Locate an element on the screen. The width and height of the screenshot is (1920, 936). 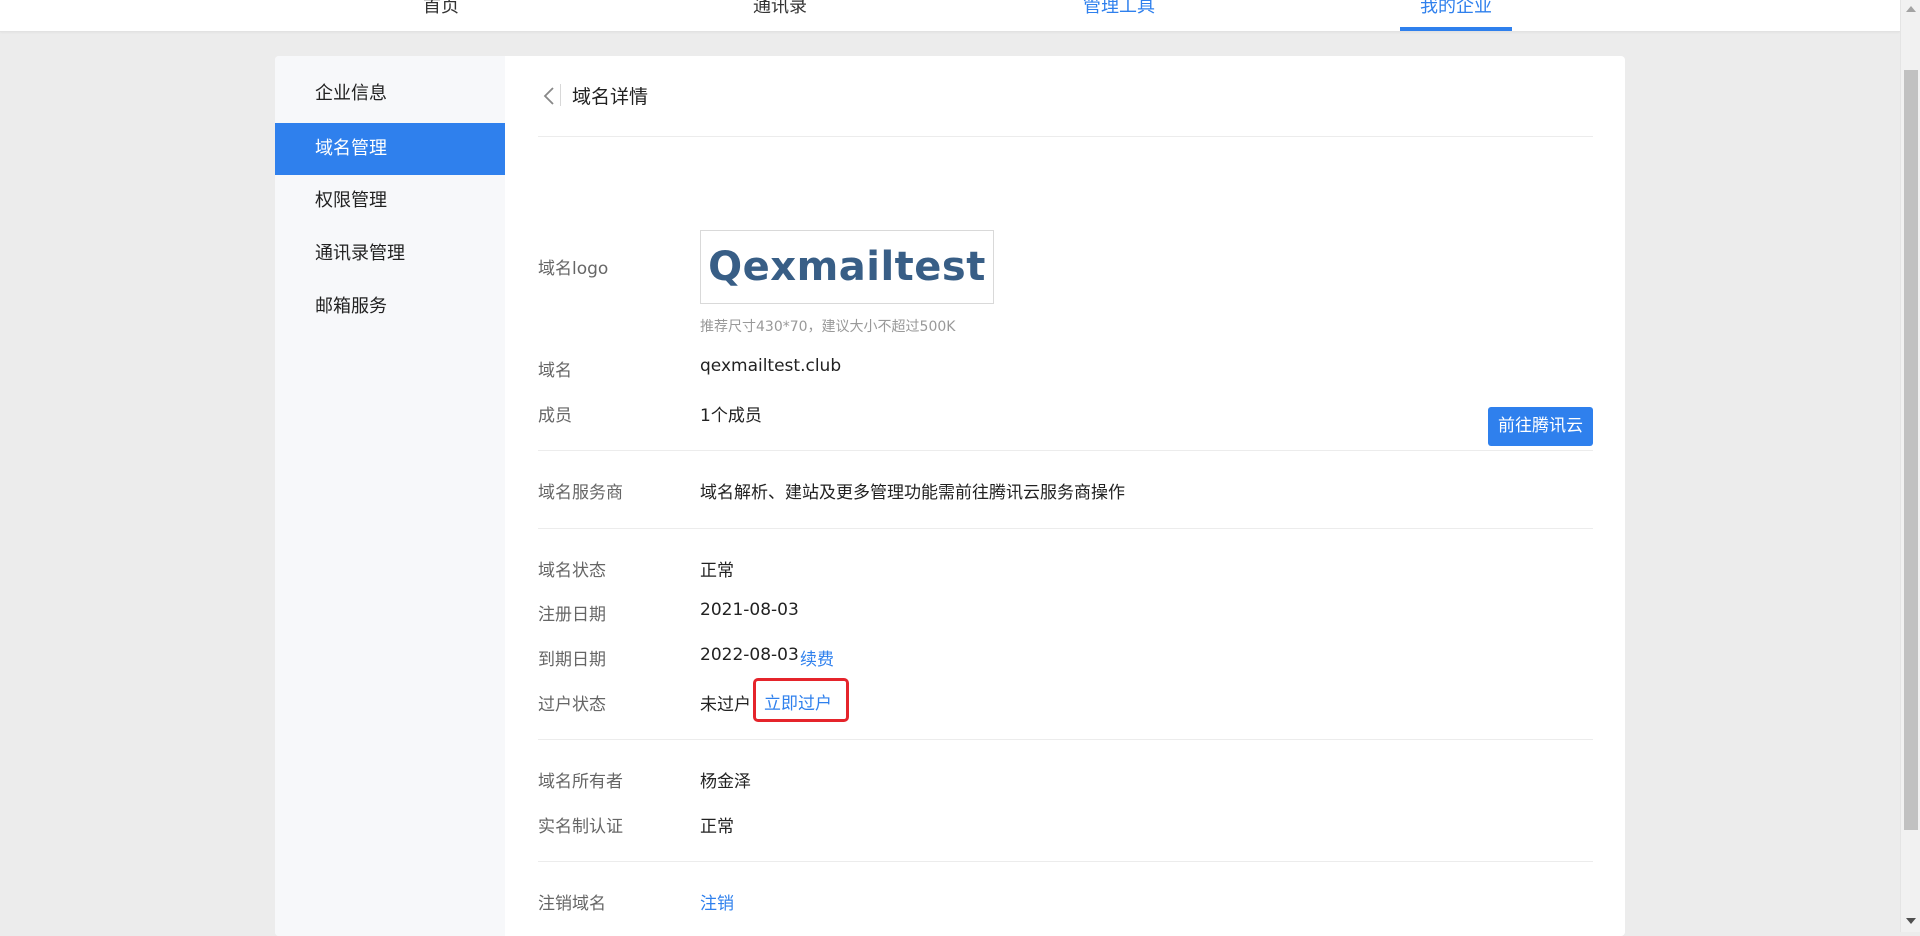
transfer-highlight-box: 立即过户 is located at coordinates (801, 700).